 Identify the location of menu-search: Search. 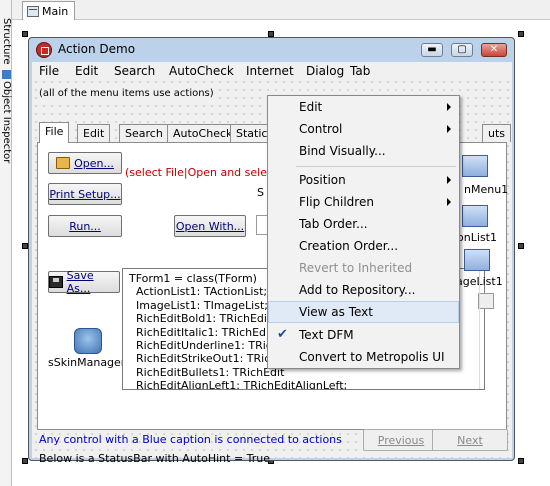
(134, 71).